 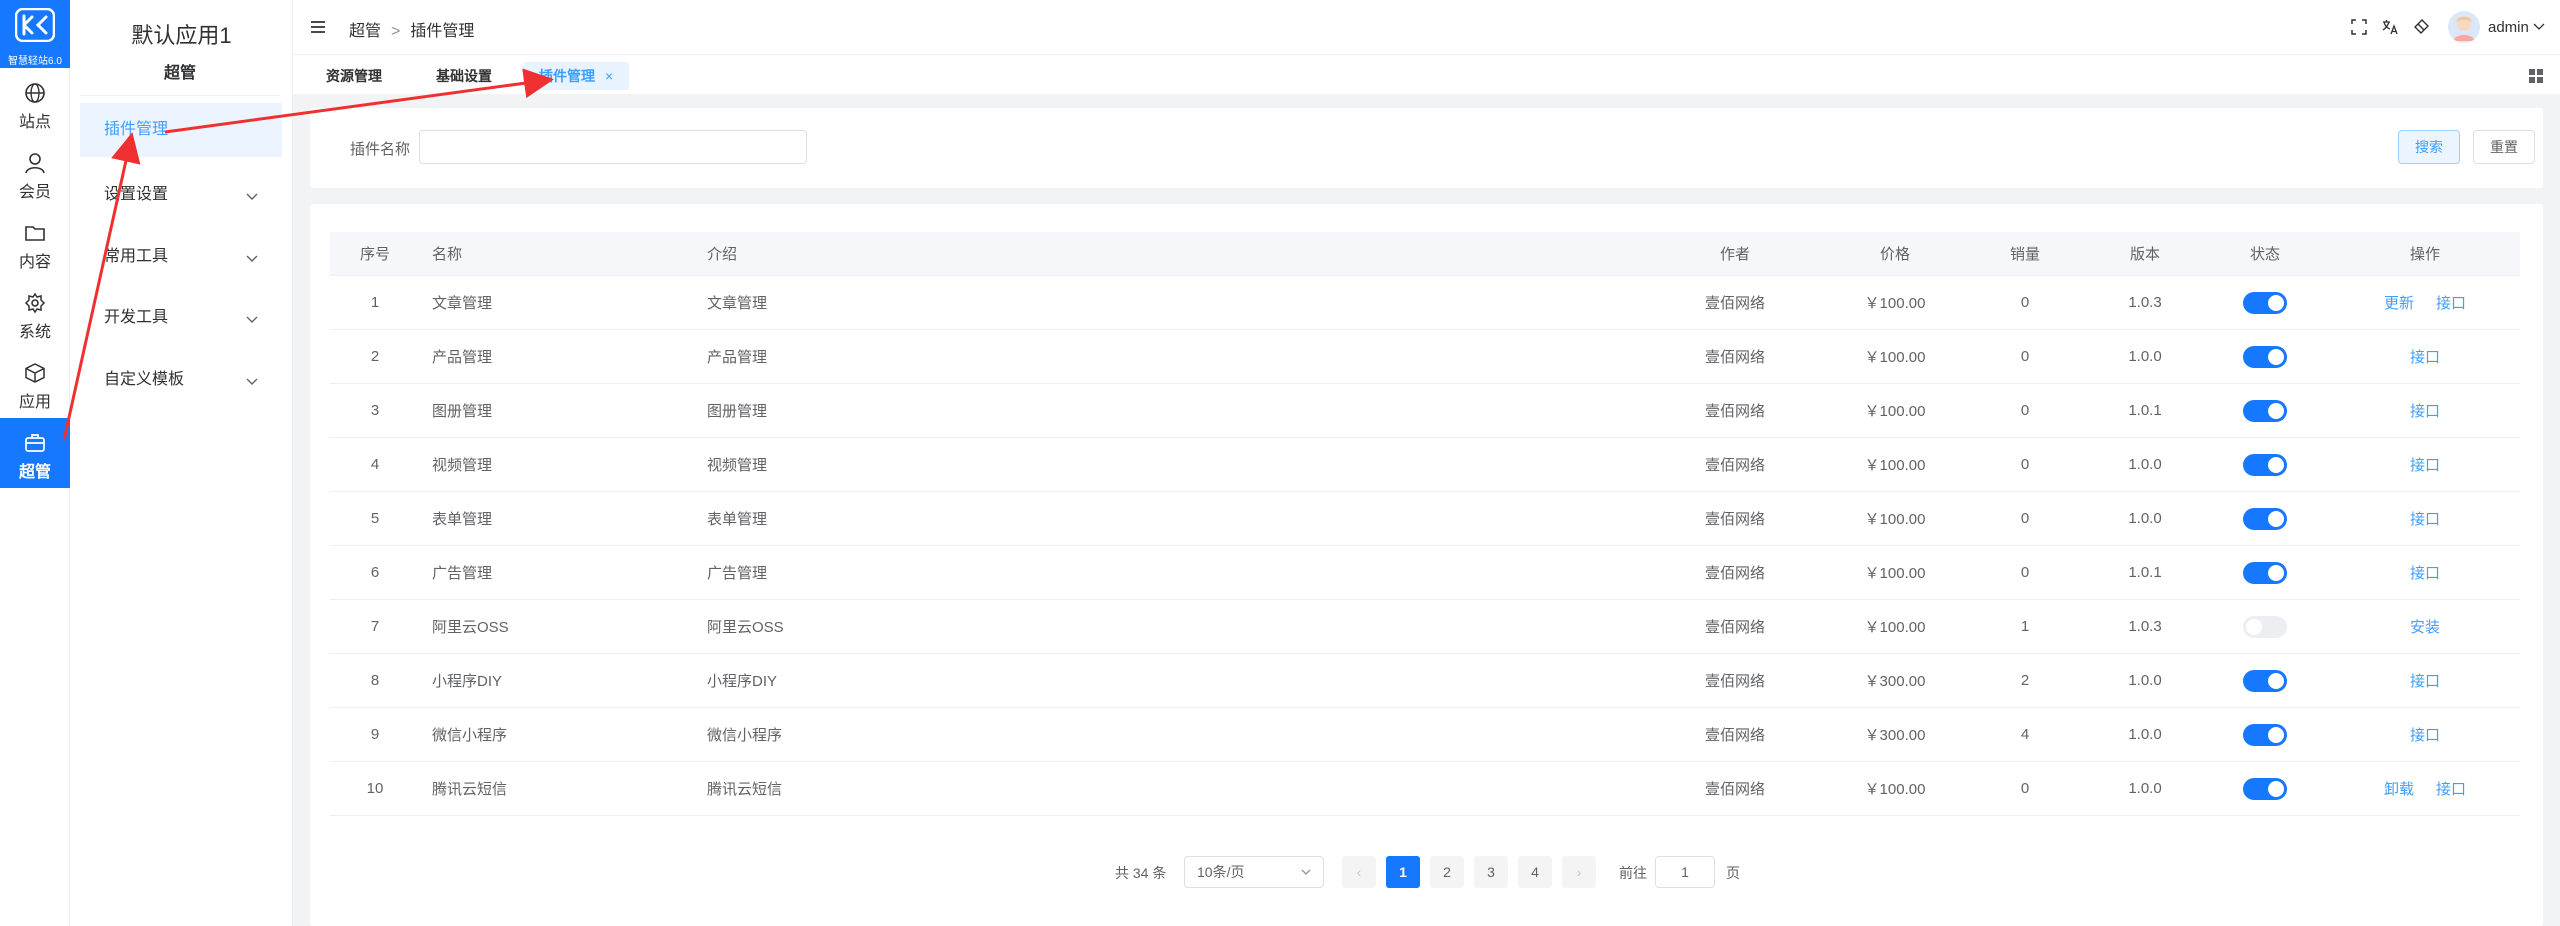 I want to click on fullscreen-icon, so click(x=2359, y=27).